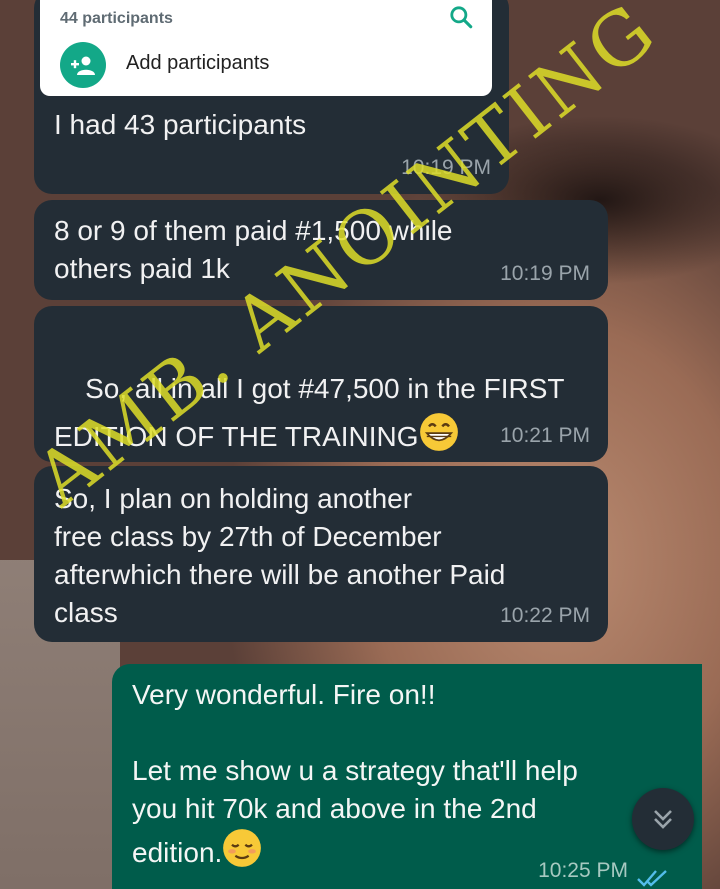  What do you see at coordinates (116, 18) in the screenshot?
I see `participants-count: 44 participants` at bounding box center [116, 18].